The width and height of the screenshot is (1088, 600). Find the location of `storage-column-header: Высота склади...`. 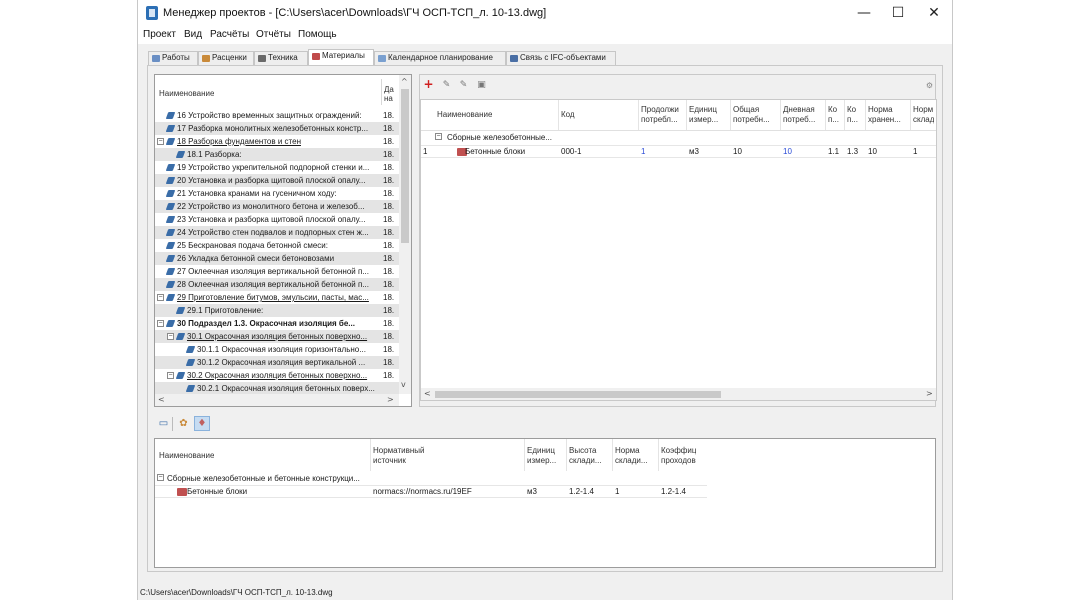

storage-column-header: Высота склади... is located at coordinates (585, 456).